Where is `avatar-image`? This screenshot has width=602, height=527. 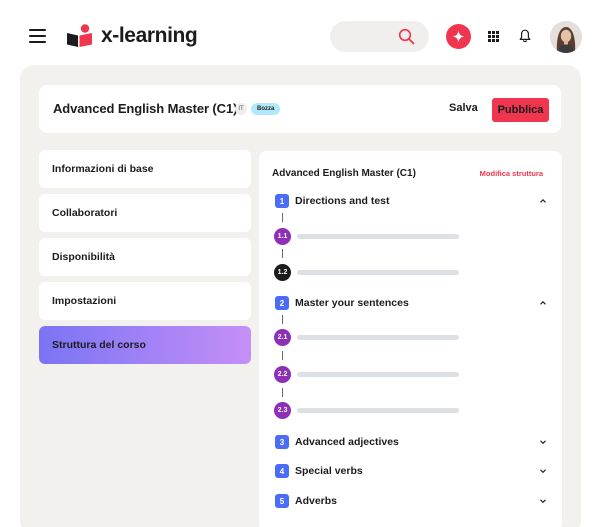 avatar-image is located at coordinates (566, 37).